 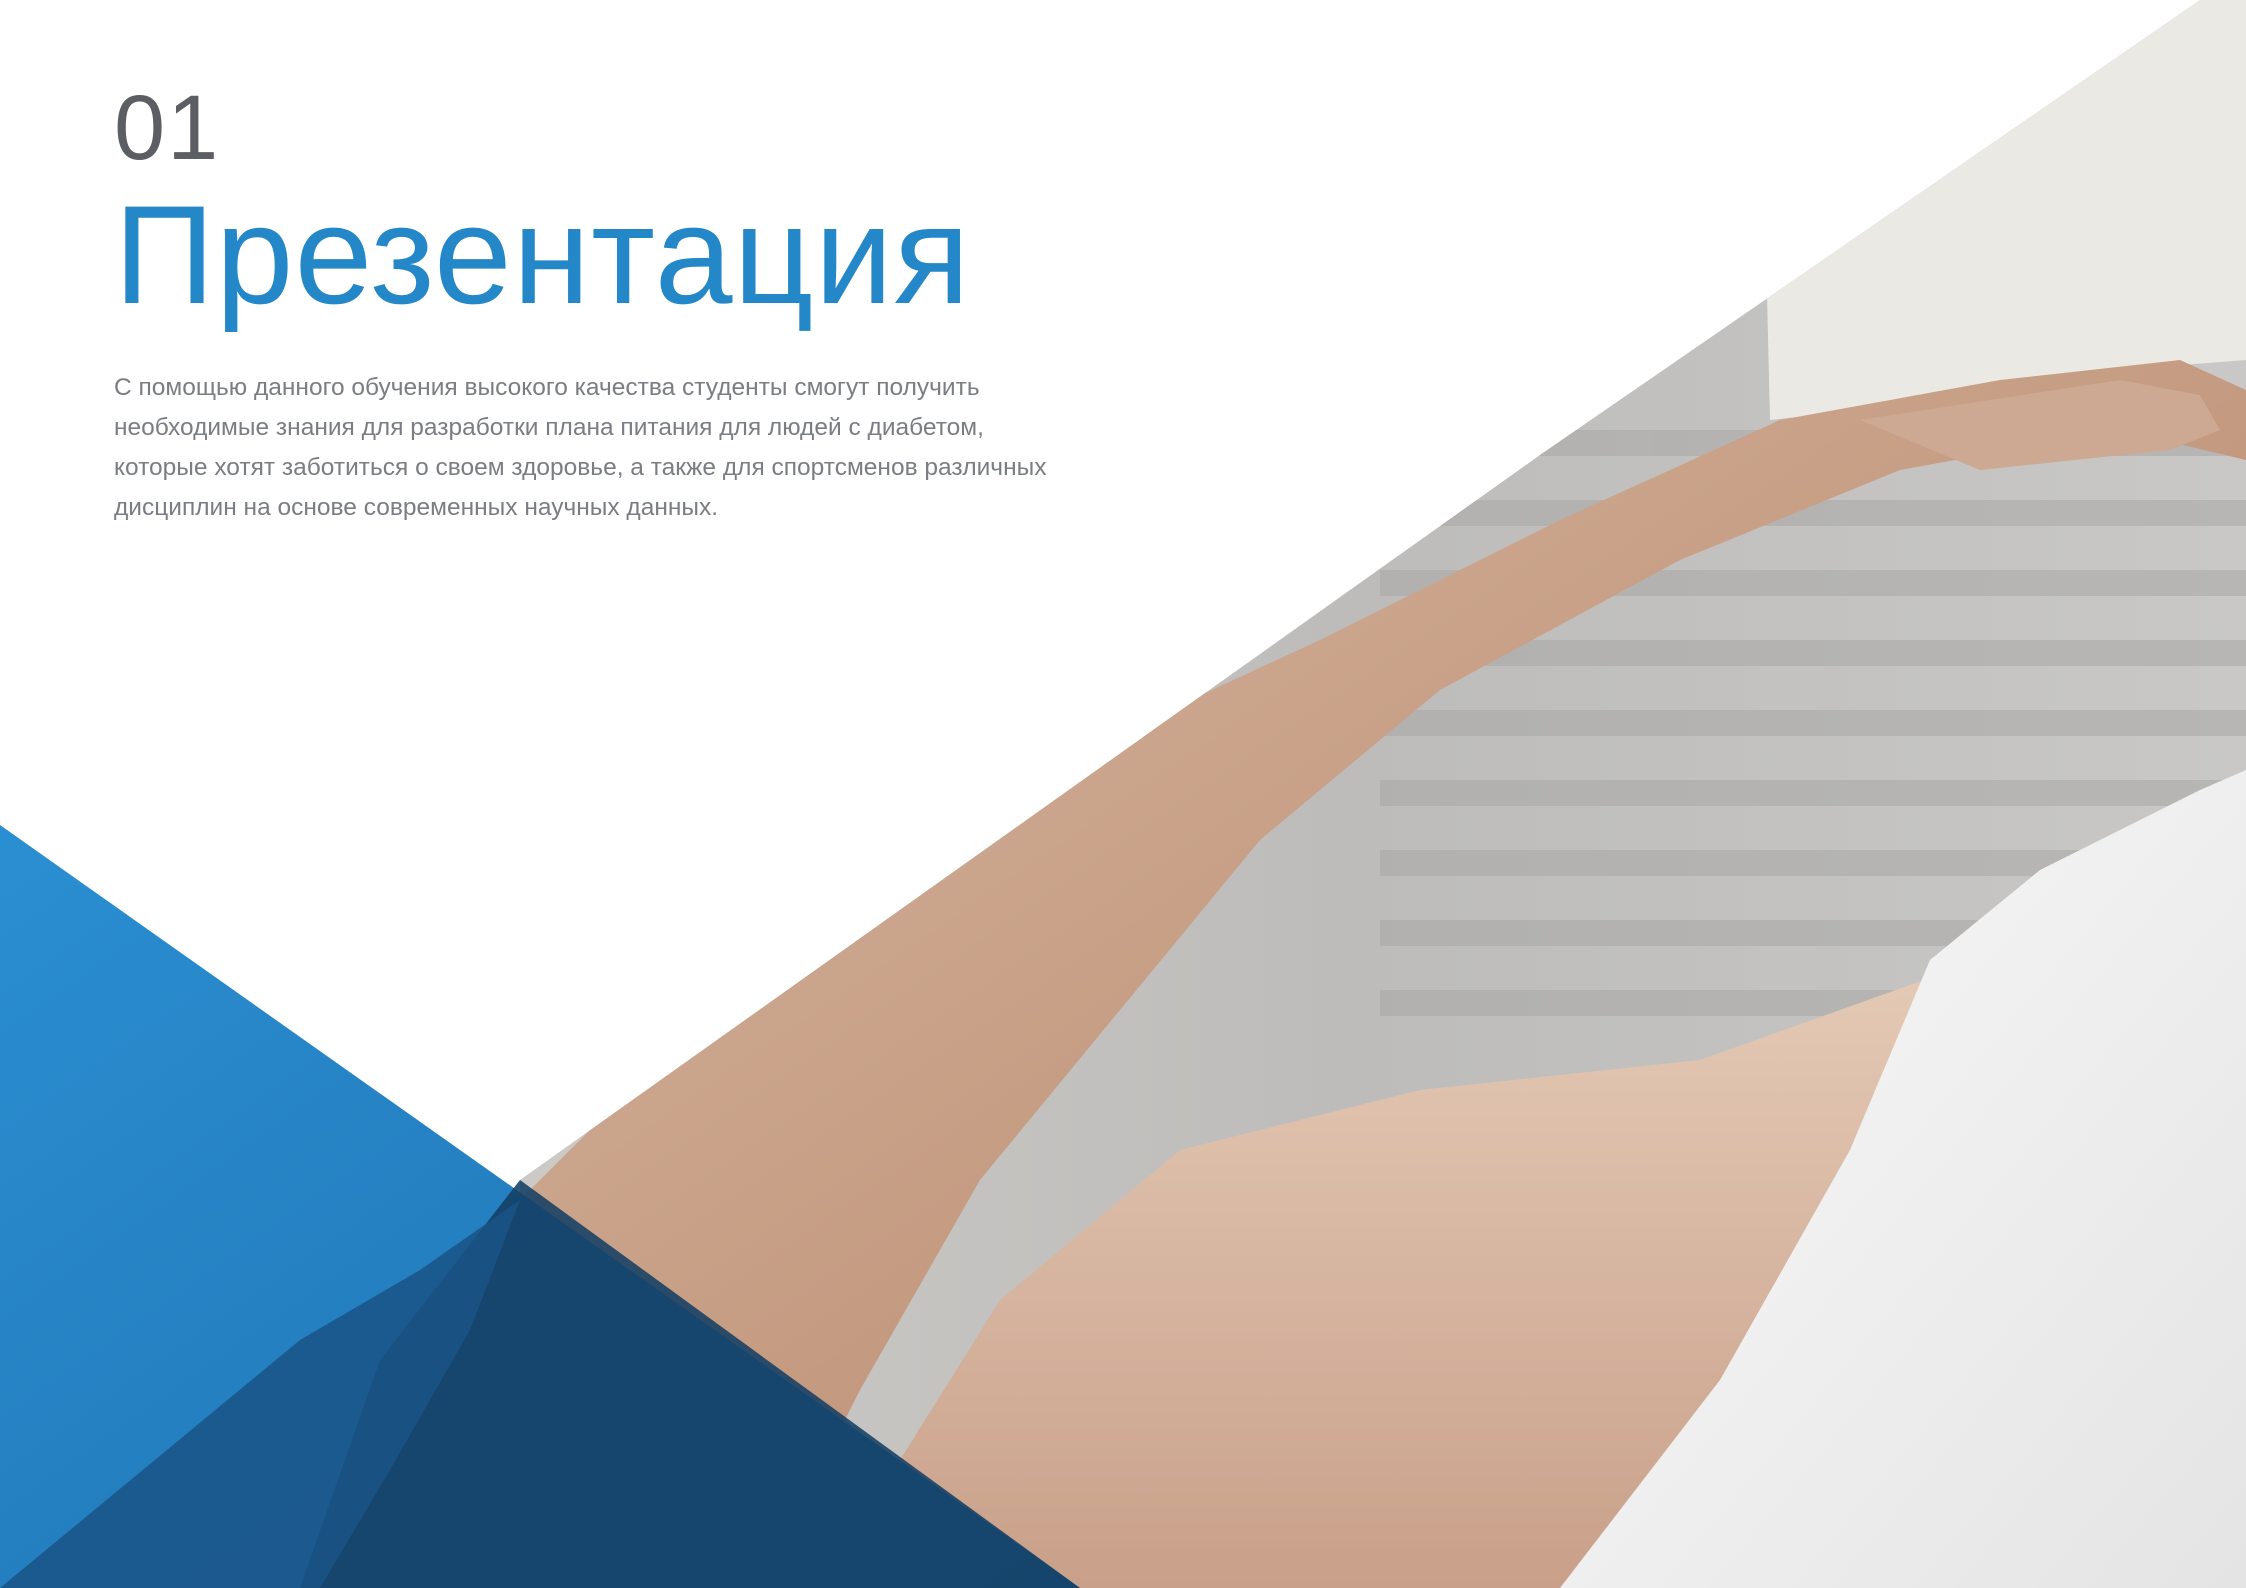 I want to click on slide-number: 01, so click(x=167, y=128).